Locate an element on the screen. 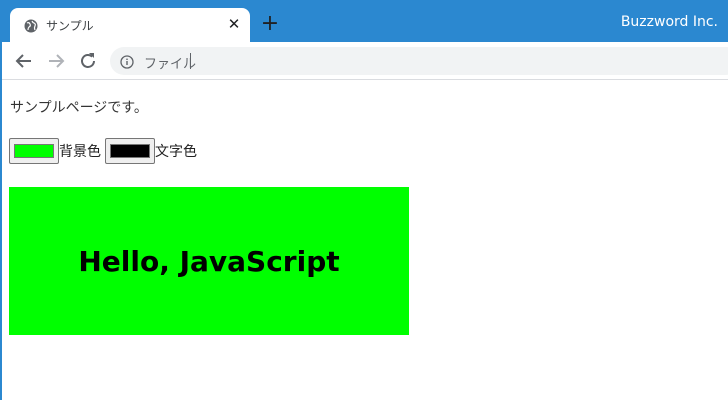  browser-toolbar: ファイル is located at coordinates (365, 61).